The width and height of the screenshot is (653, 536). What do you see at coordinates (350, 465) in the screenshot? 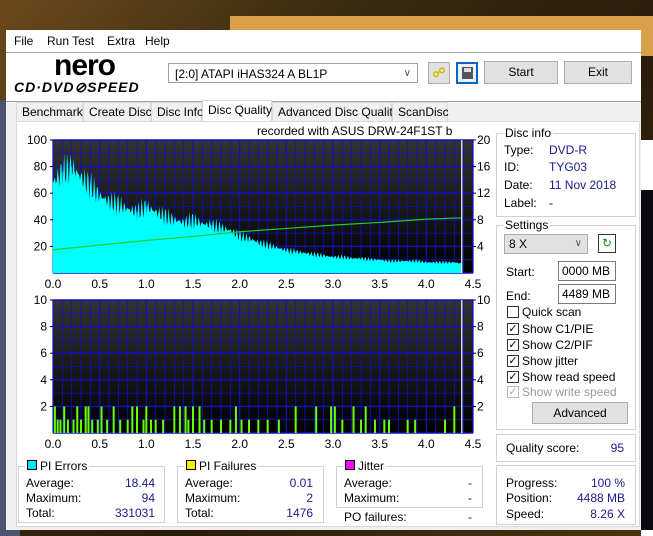
I see `jitter-color-swatch` at bounding box center [350, 465].